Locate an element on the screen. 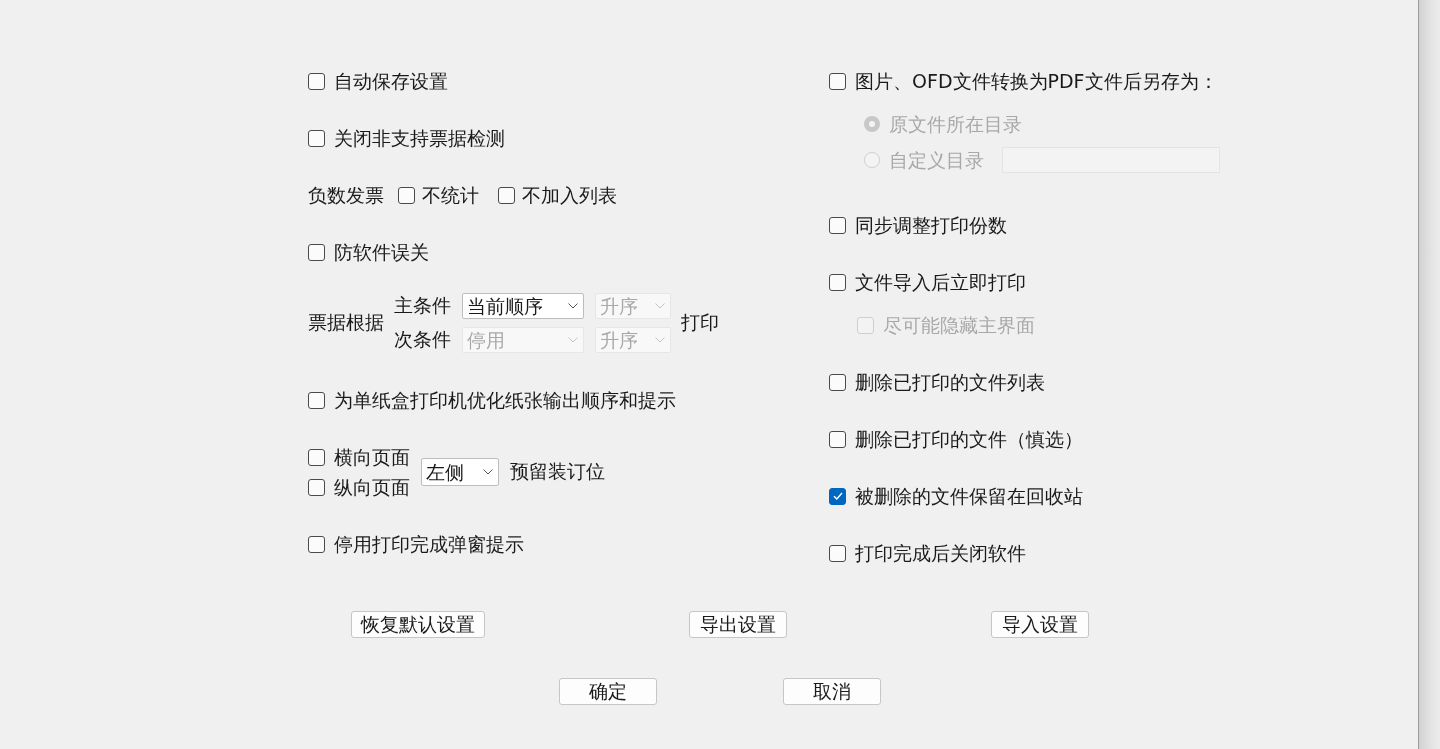 This screenshot has width=1440, height=749. dialog-button: 确定 is located at coordinates (608, 691).